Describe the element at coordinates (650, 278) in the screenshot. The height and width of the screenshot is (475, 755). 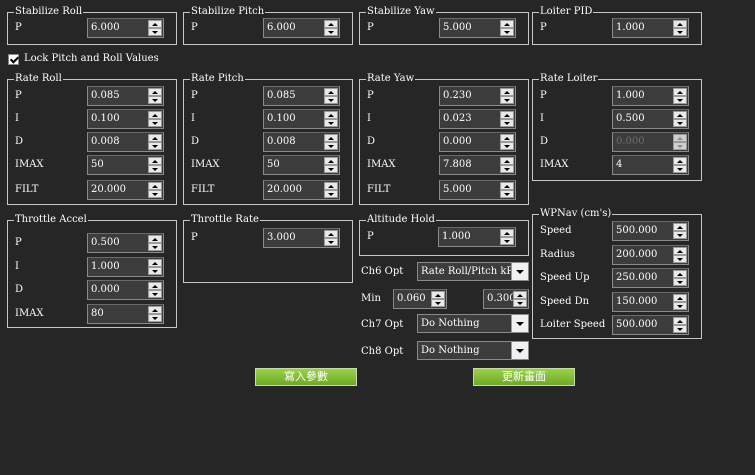
I see `wpnav-speed-up-input: 250.000` at that location.